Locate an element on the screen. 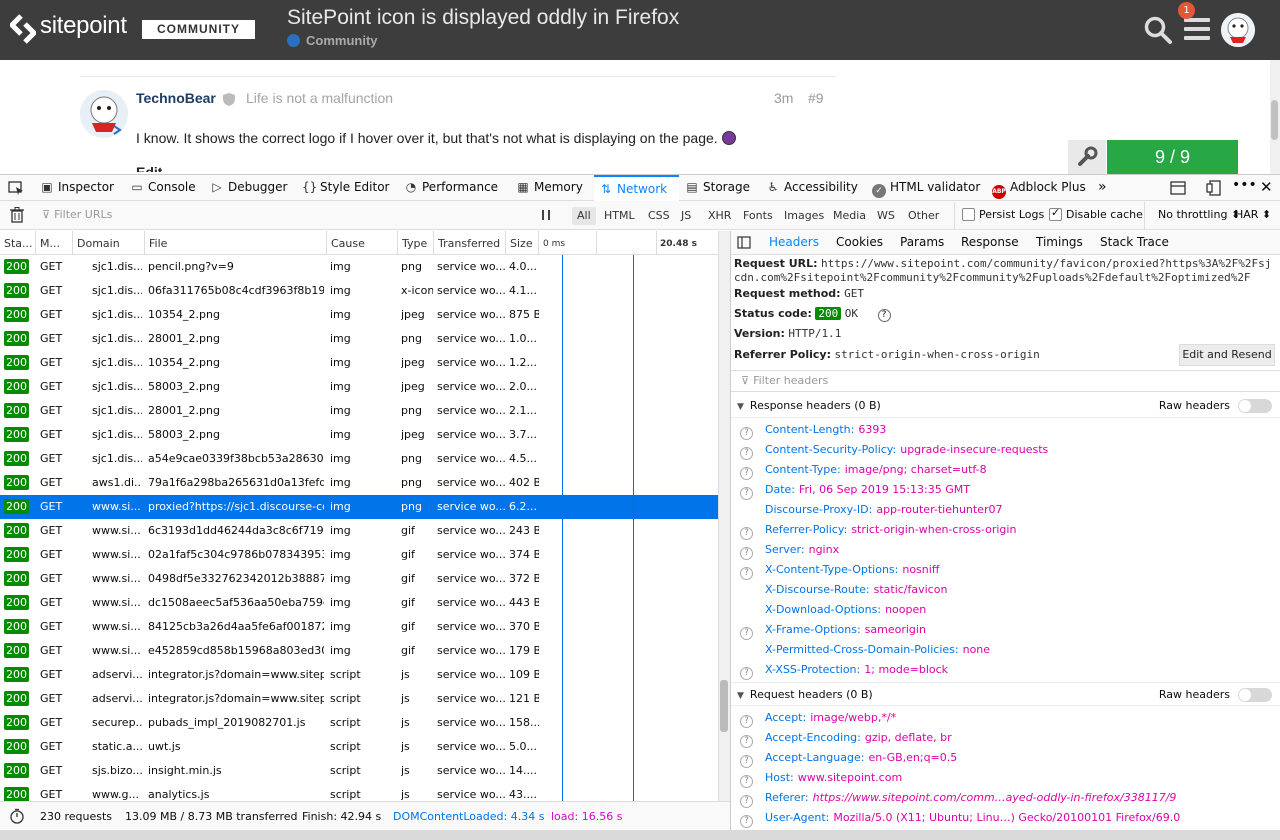 This screenshot has height=840, width=1280. col-cause: Cause is located at coordinates (348, 243).